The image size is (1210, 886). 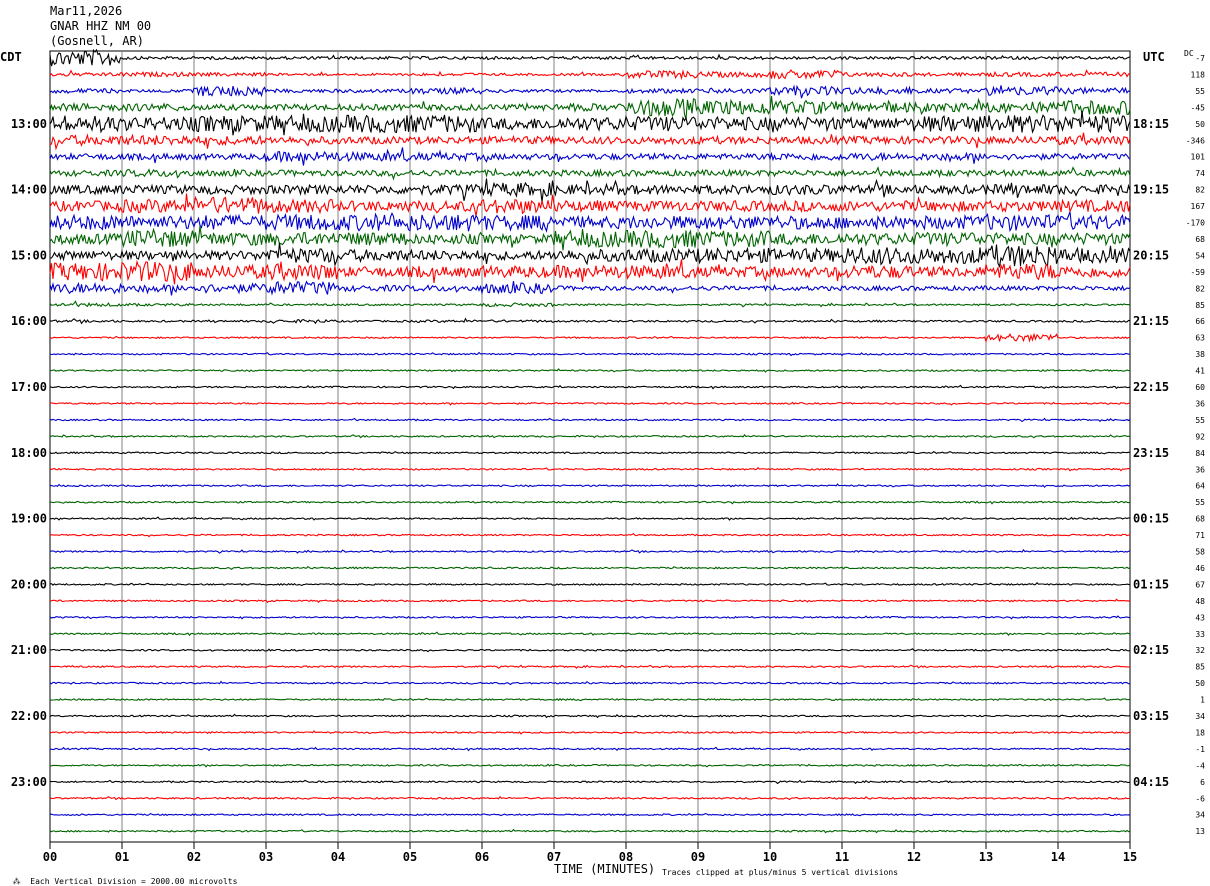 What do you see at coordinates (842, 857) in the screenshot?
I see `x-tick-label: 11` at bounding box center [842, 857].